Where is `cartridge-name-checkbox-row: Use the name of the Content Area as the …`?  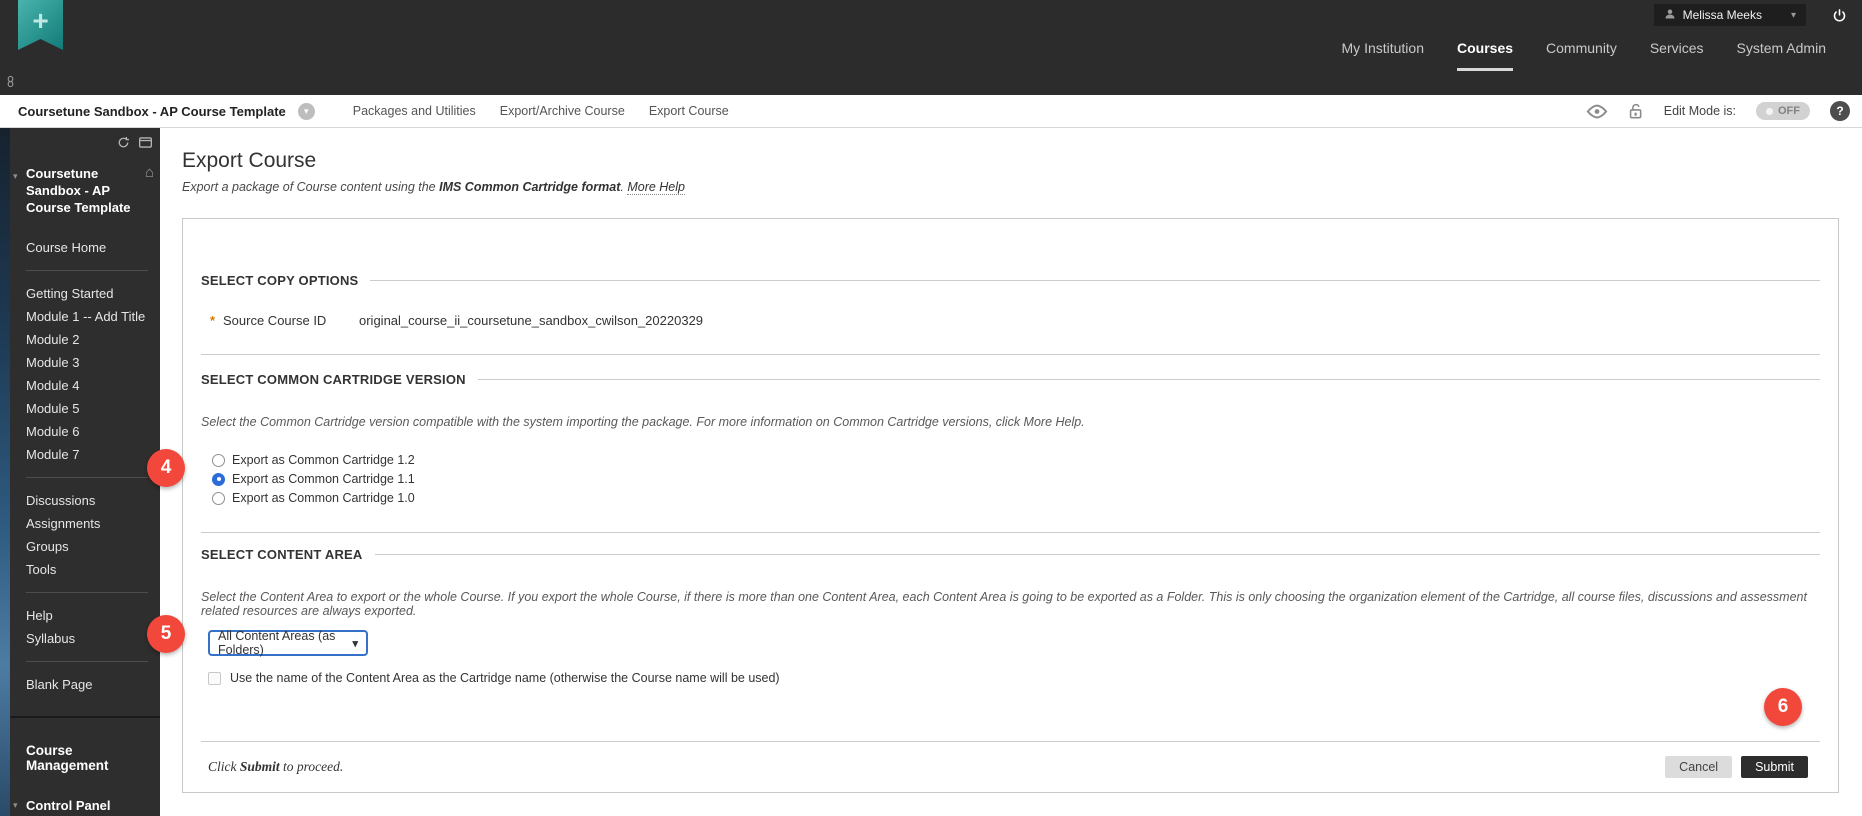
cartridge-name-checkbox-row: Use the name of the Content Area as the … is located at coordinates (1014, 678).